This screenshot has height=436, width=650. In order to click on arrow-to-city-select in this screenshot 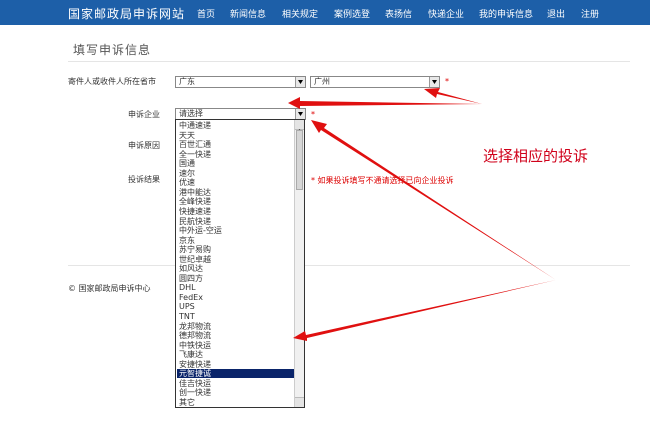, I will do `click(453, 96)`.